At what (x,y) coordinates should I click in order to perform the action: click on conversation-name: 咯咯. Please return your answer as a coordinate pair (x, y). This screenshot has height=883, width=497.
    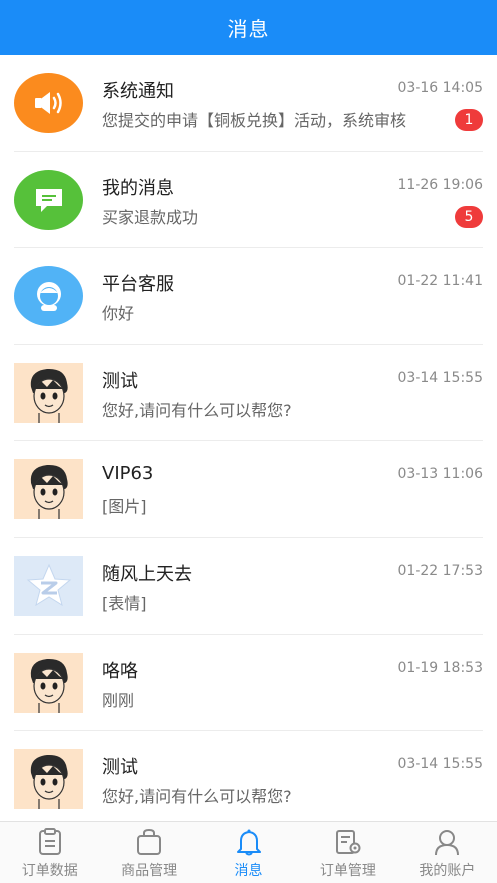
    Looking at the image, I should click on (120, 671).